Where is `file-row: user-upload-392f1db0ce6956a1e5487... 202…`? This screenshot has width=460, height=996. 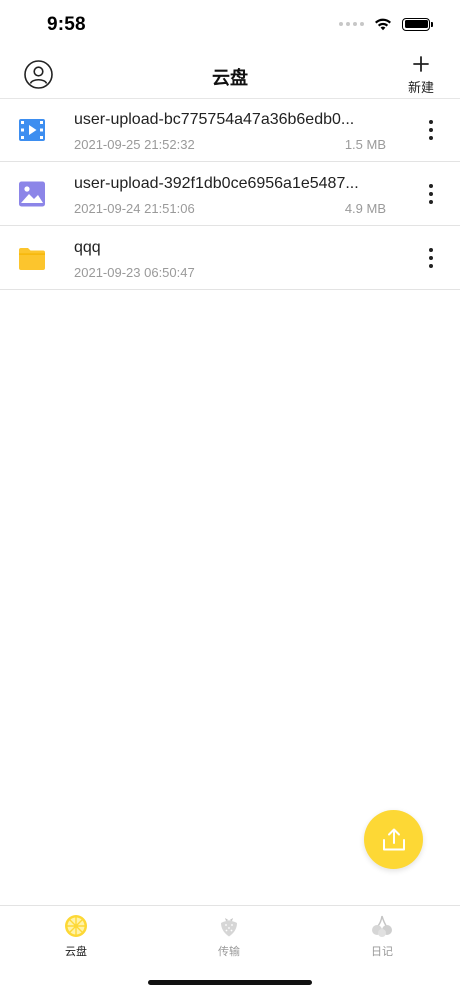
file-row: user-upload-392f1db0ce6956a1e5487... 202… is located at coordinates (230, 194).